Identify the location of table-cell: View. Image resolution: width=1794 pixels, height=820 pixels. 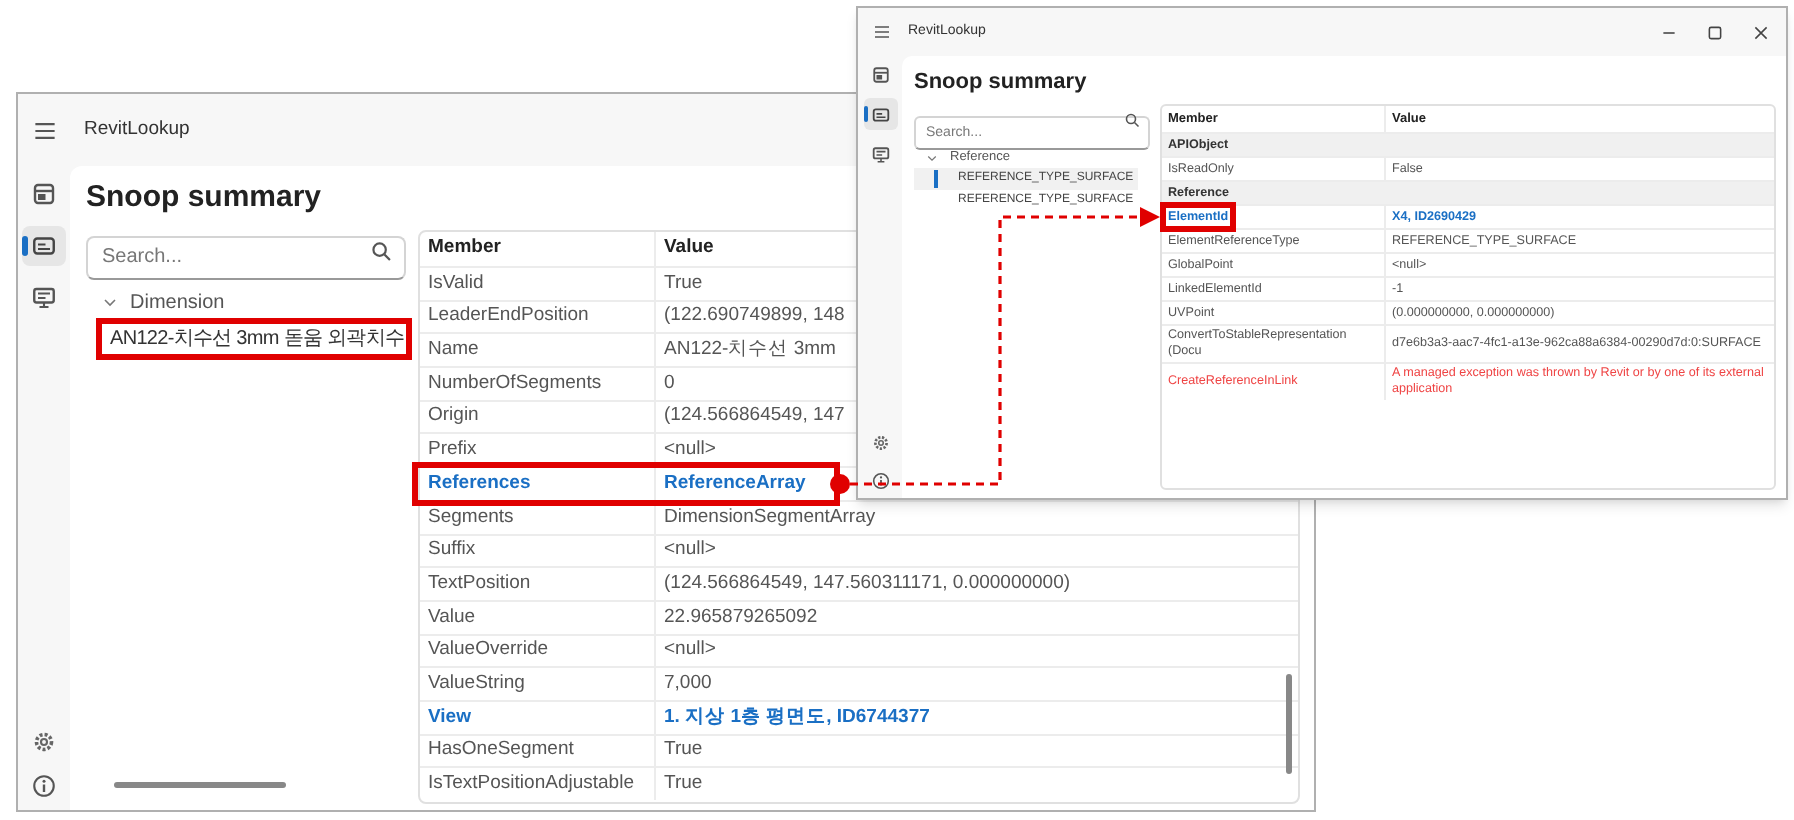
(449, 717).